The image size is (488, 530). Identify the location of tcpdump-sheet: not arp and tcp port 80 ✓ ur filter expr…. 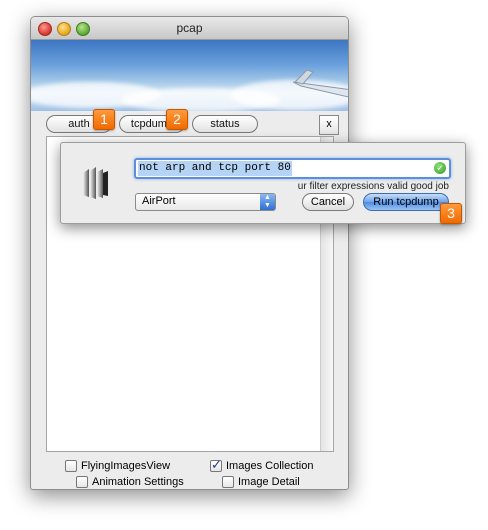
(263, 183).